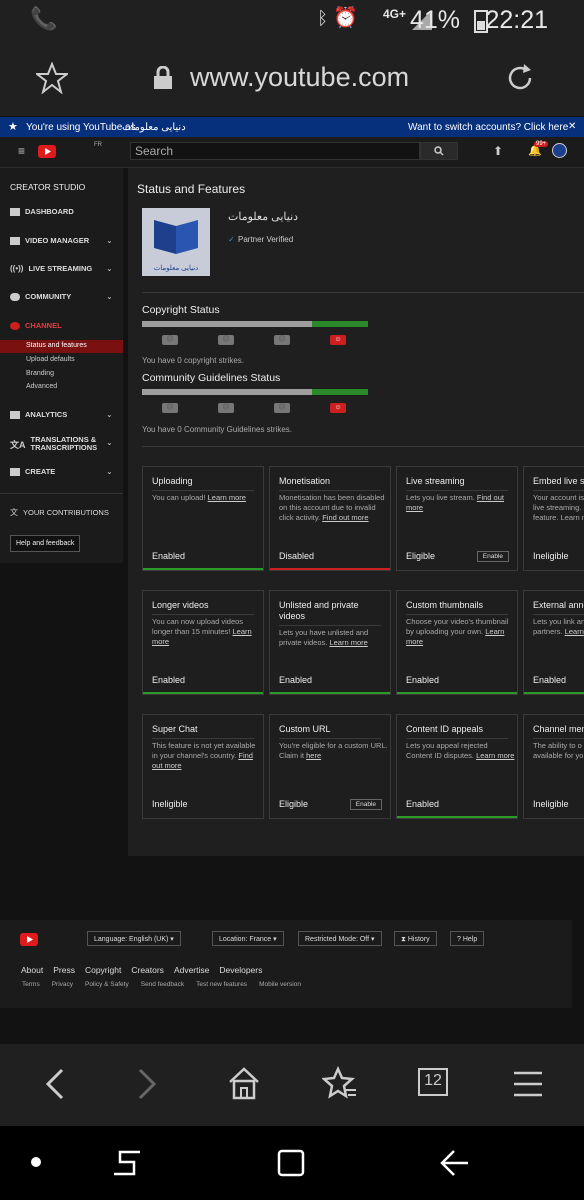 This screenshot has height=1200, width=584. What do you see at coordinates (38, 414) in the screenshot?
I see `sidebar-item-analytics: ANALYTICS` at bounding box center [38, 414].